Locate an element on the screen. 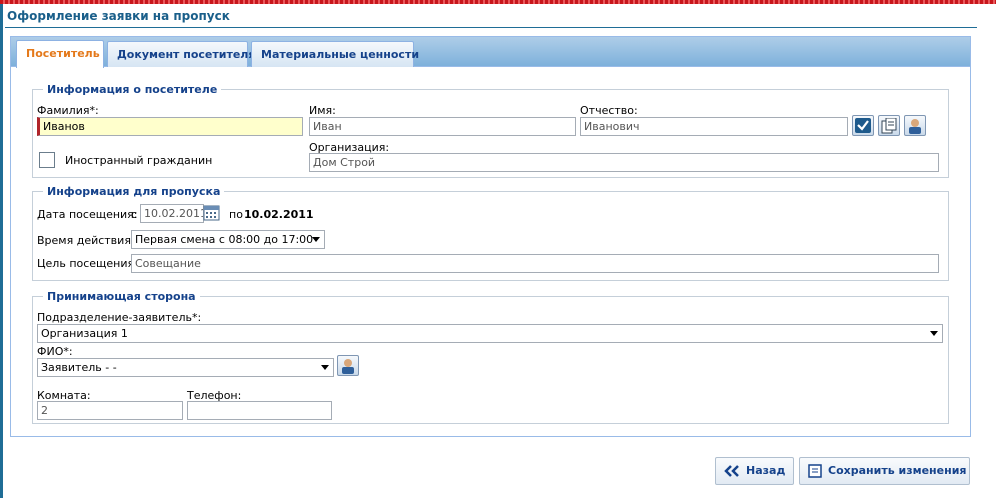 The image size is (996, 498). checkmark-icon is located at coordinates (863, 125).